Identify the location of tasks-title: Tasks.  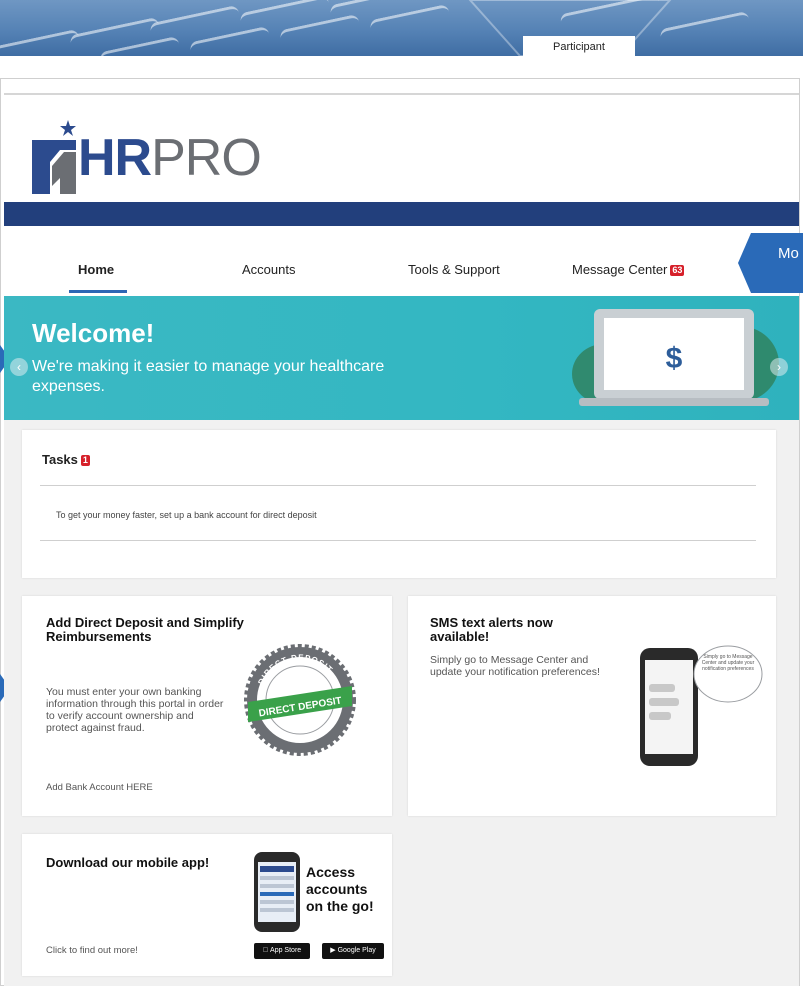
(60, 459).